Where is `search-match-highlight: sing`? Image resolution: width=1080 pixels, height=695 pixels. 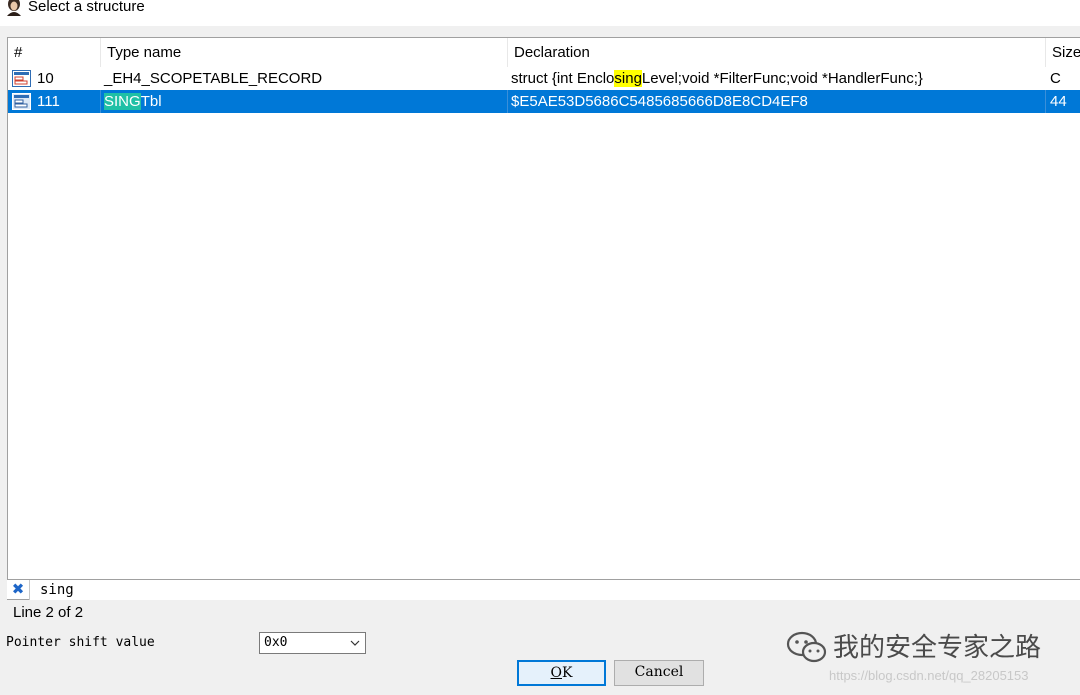 search-match-highlight: sing is located at coordinates (628, 78).